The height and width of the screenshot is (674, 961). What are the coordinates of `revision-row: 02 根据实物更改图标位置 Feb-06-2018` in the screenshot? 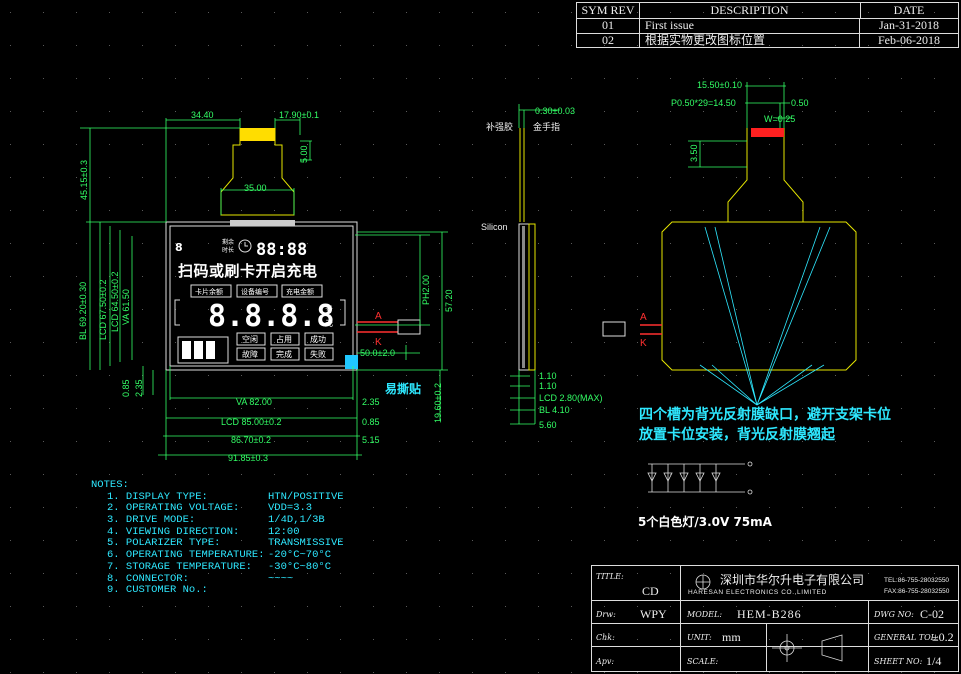 It's located at (767, 40).